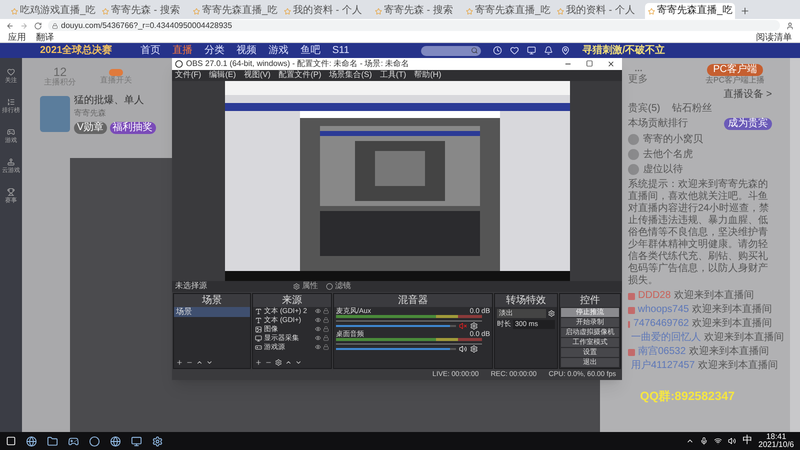  I want to click on close-icon, so click(611, 64).